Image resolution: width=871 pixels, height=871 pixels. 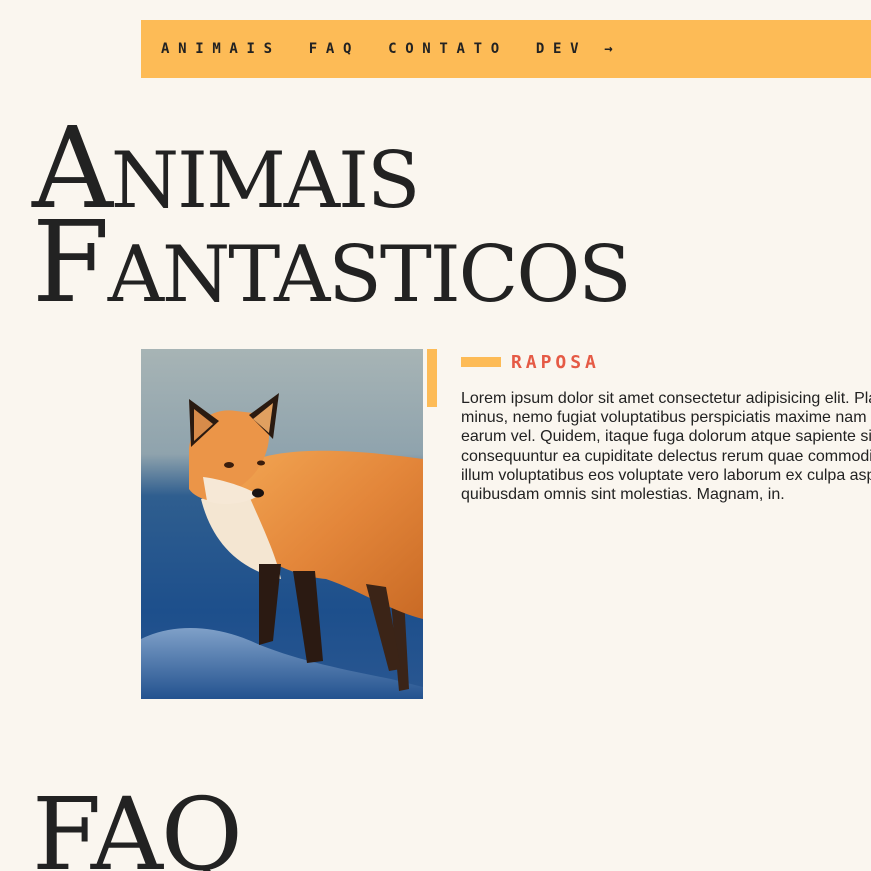 What do you see at coordinates (332, 263) in the screenshot?
I see `page-title-line2: Fantasticos` at bounding box center [332, 263].